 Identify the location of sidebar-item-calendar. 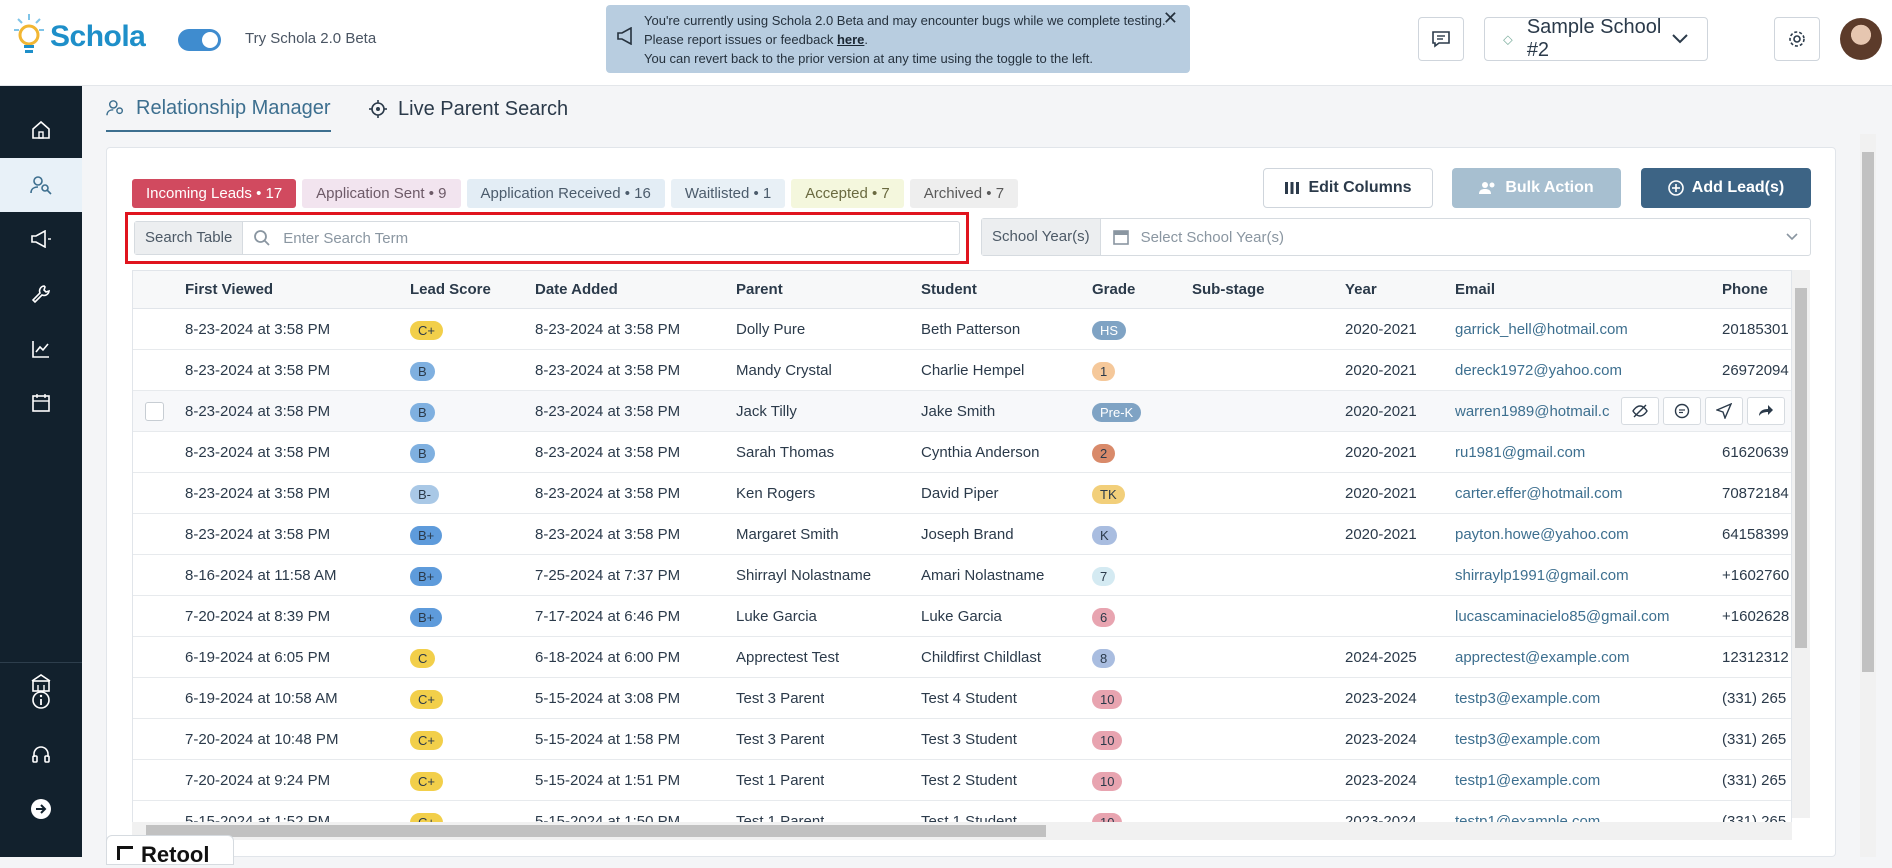
(41, 403).